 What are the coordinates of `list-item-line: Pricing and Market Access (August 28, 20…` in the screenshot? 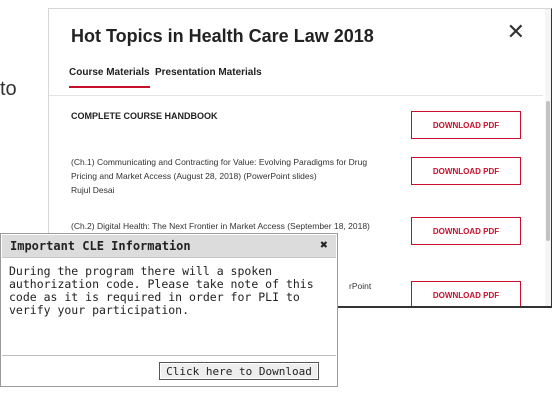 It's located at (194, 176).